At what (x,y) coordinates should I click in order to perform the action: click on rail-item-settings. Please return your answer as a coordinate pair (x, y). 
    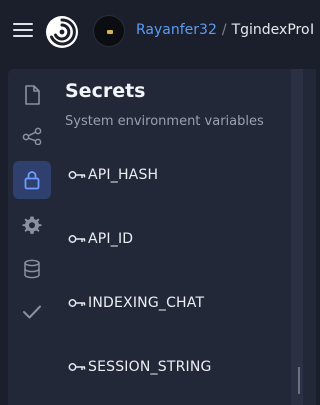
    Looking at the image, I should click on (32, 225).